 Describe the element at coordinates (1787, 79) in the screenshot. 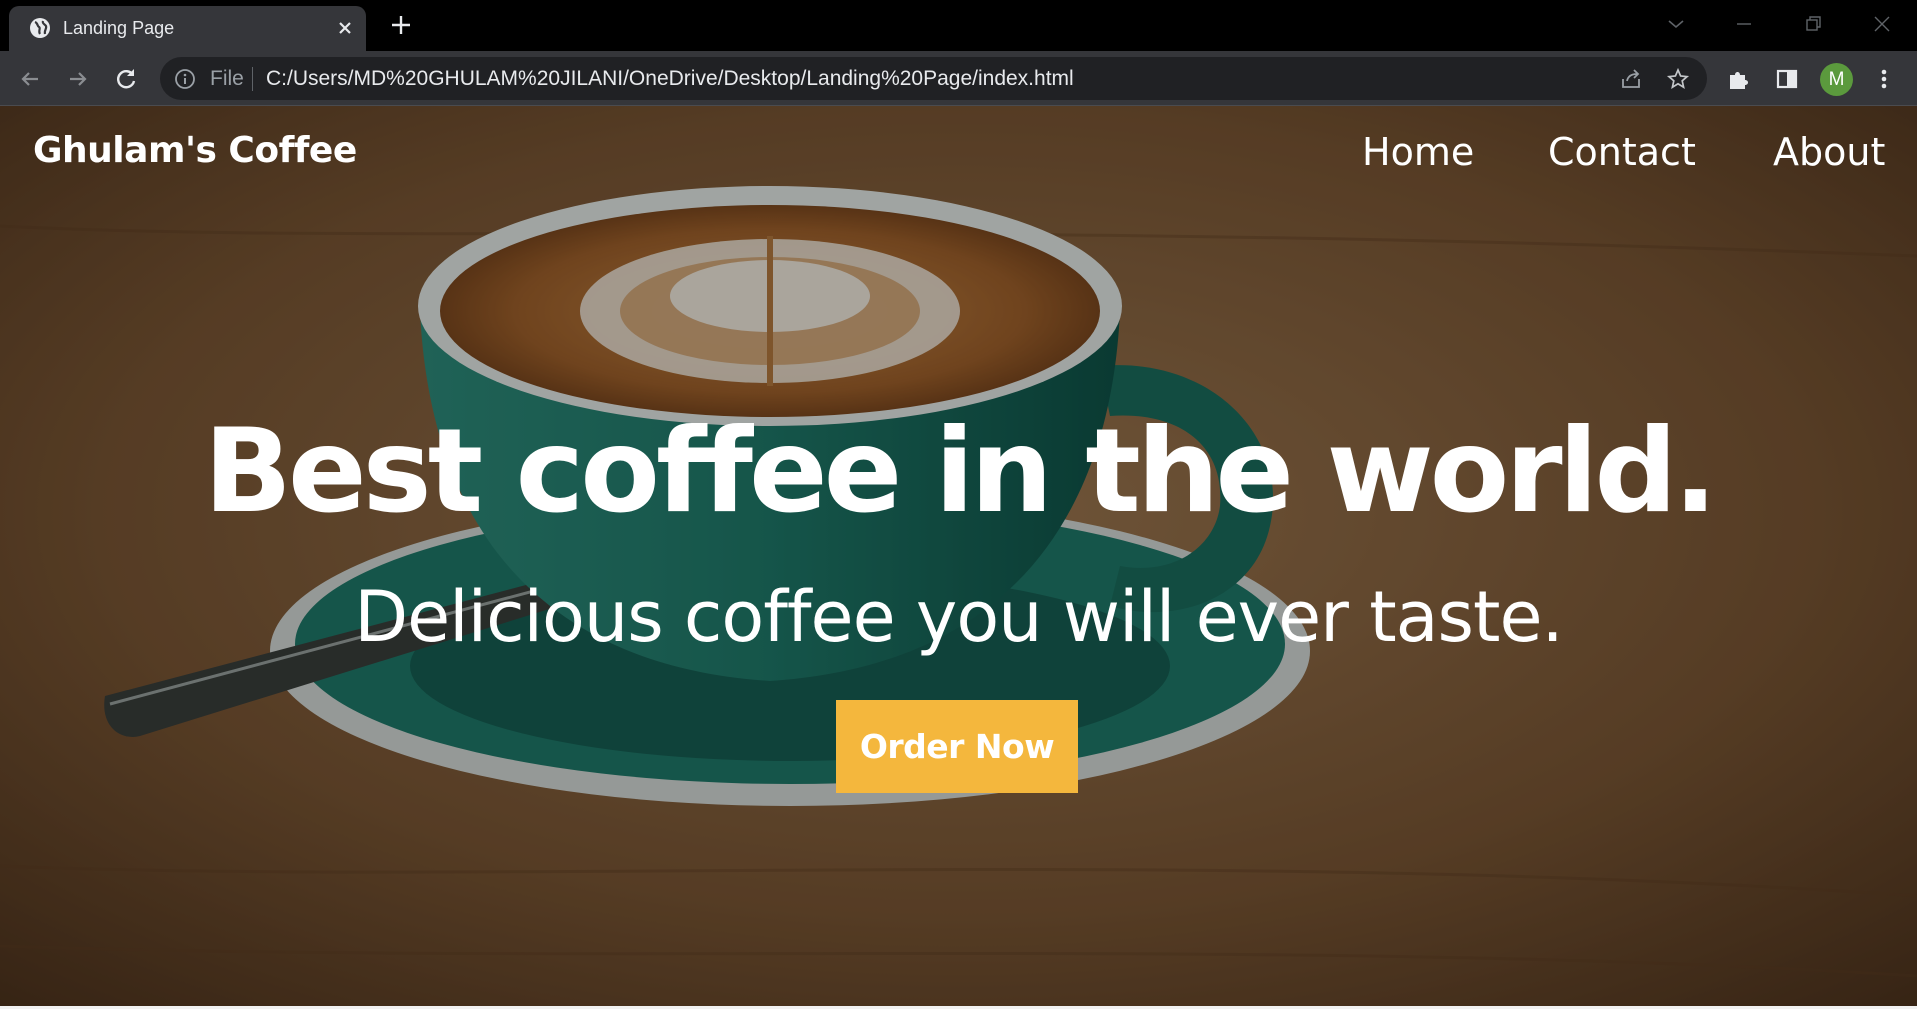

I see `side-panel-icon` at that location.